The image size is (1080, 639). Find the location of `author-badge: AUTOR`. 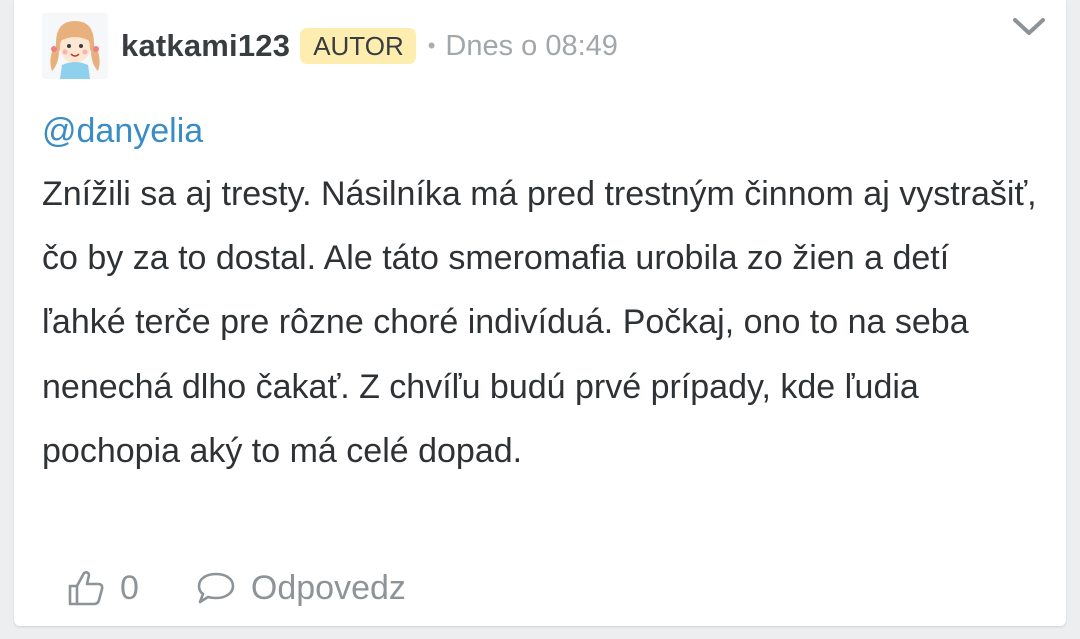

author-badge: AUTOR is located at coordinates (358, 46).